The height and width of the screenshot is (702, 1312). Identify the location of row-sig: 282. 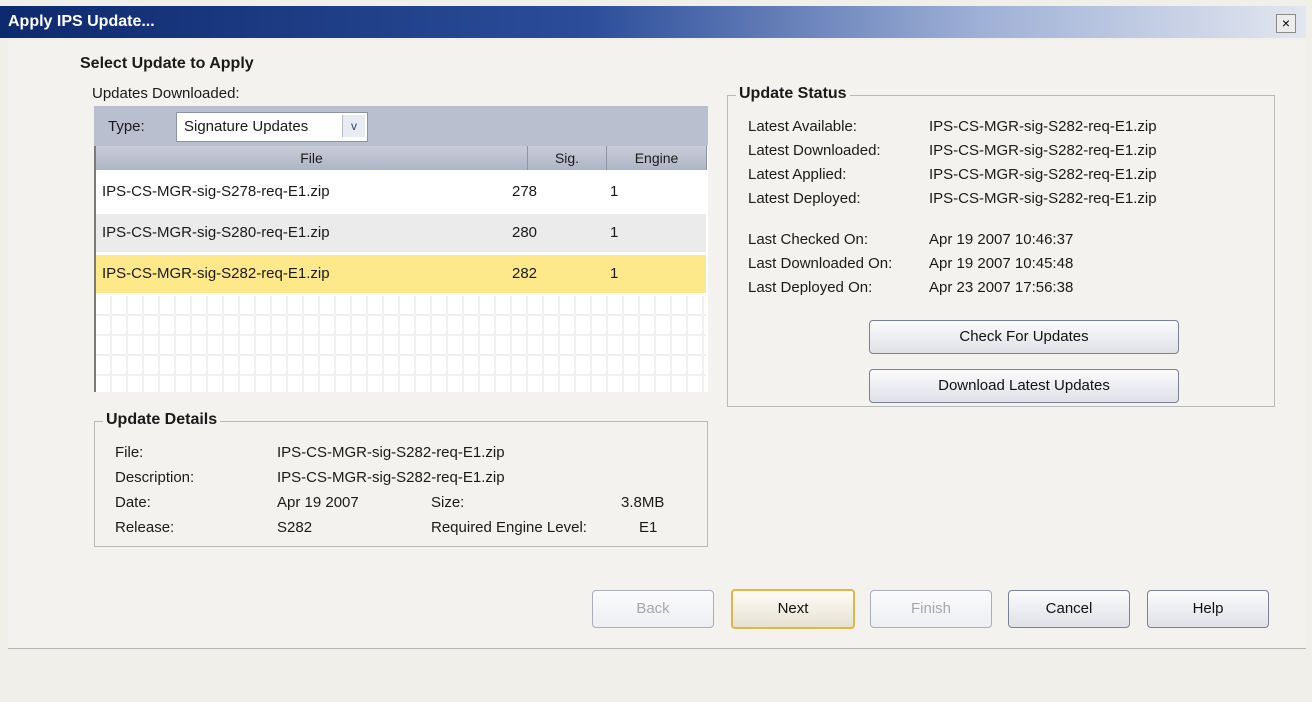
(525, 273).